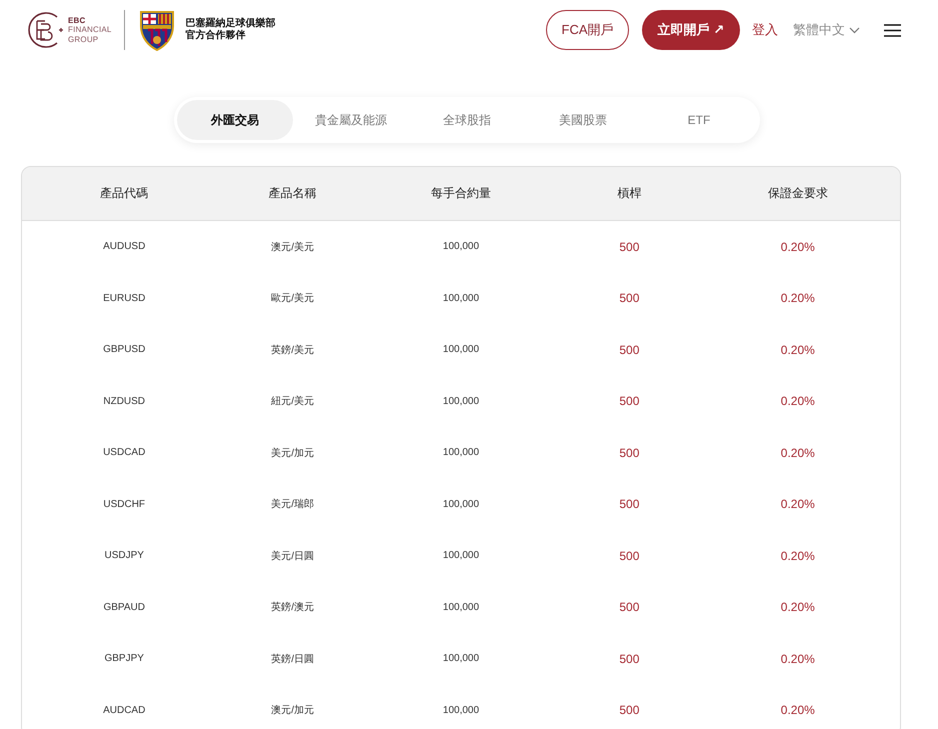 The image size is (938, 729). What do you see at coordinates (293, 193) in the screenshot?
I see `column-header: 產品名稱` at bounding box center [293, 193].